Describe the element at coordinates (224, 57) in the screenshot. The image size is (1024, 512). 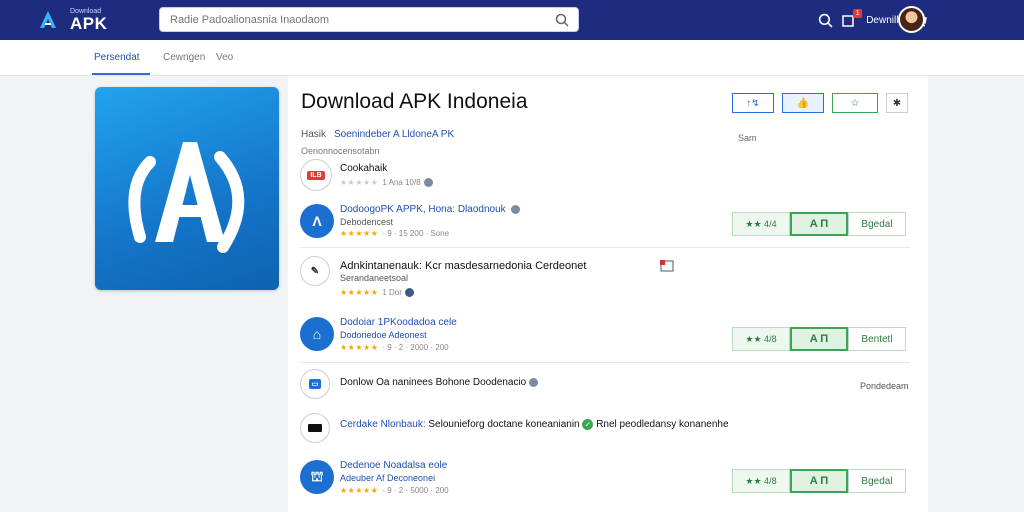
I see `tab-veo: Veo` at that location.